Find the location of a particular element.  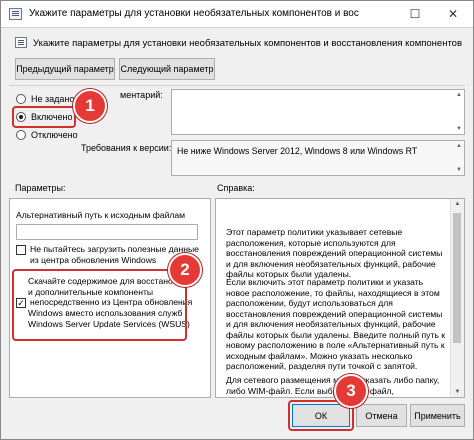

checkbox is located at coordinates (21, 250).